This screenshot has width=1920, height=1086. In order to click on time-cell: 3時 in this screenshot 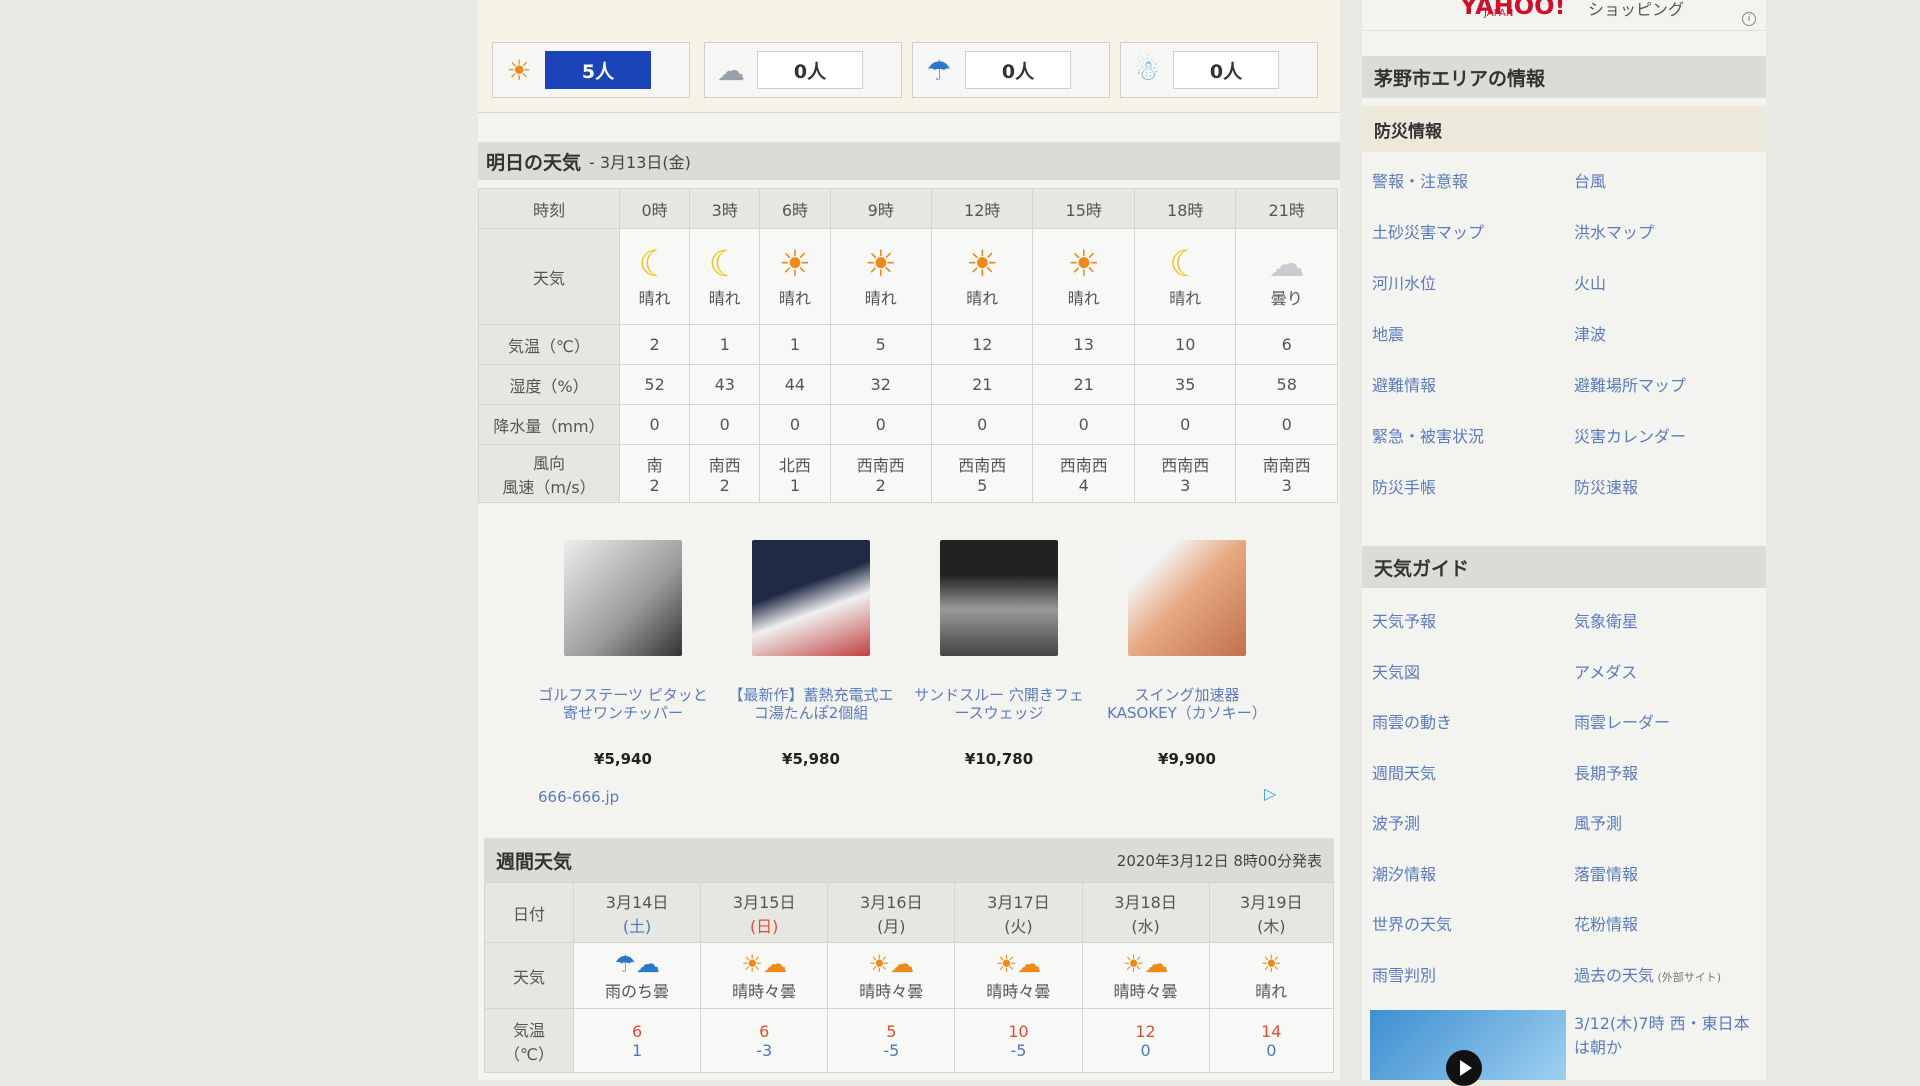, I will do `click(725, 208)`.